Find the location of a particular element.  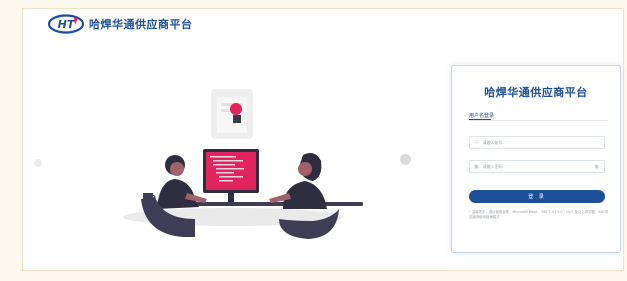

svg-text: HT is located at coordinates (67, 24).